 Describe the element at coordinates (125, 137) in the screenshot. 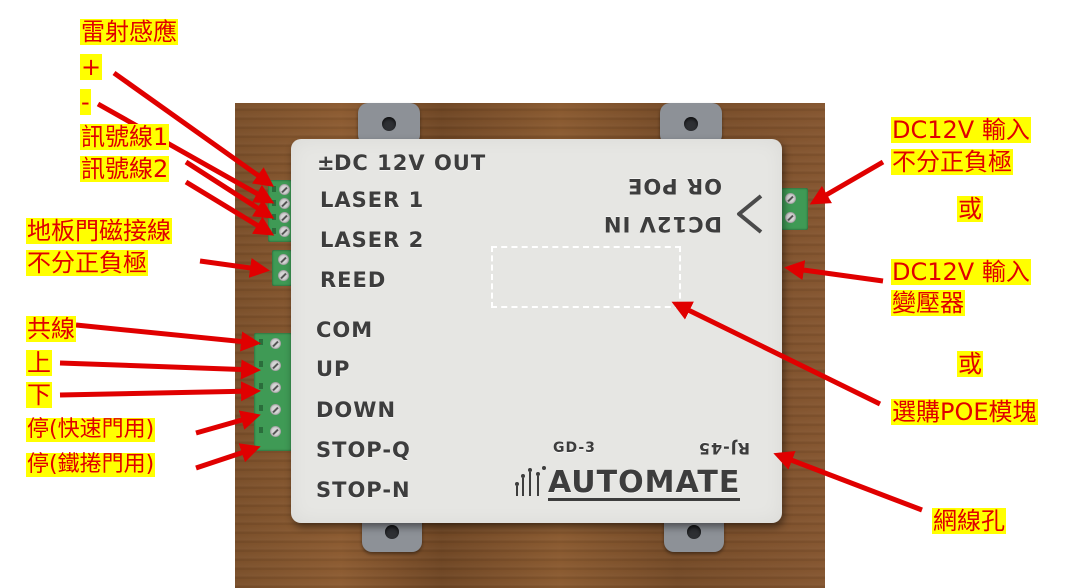

I see `label-signal-wire-1: 訊號線1` at that location.